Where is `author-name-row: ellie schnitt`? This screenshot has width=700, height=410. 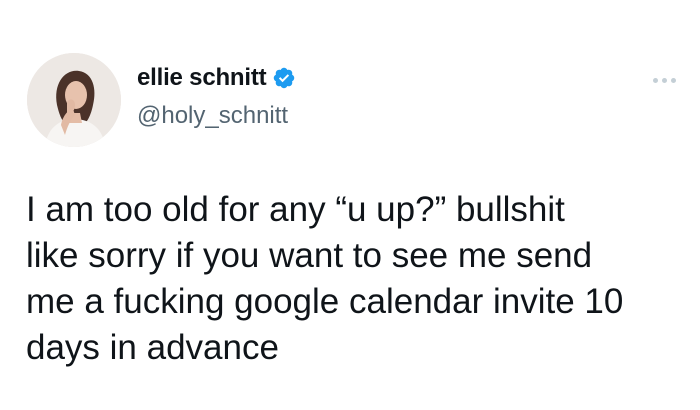 author-name-row: ellie schnitt is located at coordinates (216, 78).